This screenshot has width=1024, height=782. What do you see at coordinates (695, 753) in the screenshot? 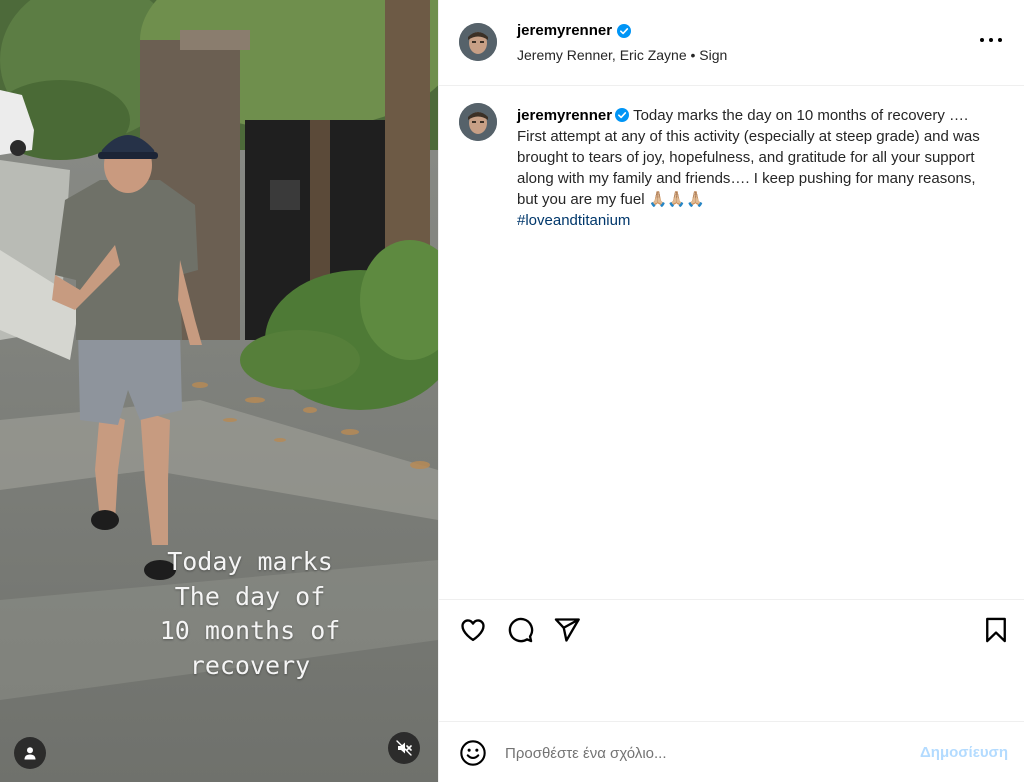
I see `comment-input` at bounding box center [695, 753].